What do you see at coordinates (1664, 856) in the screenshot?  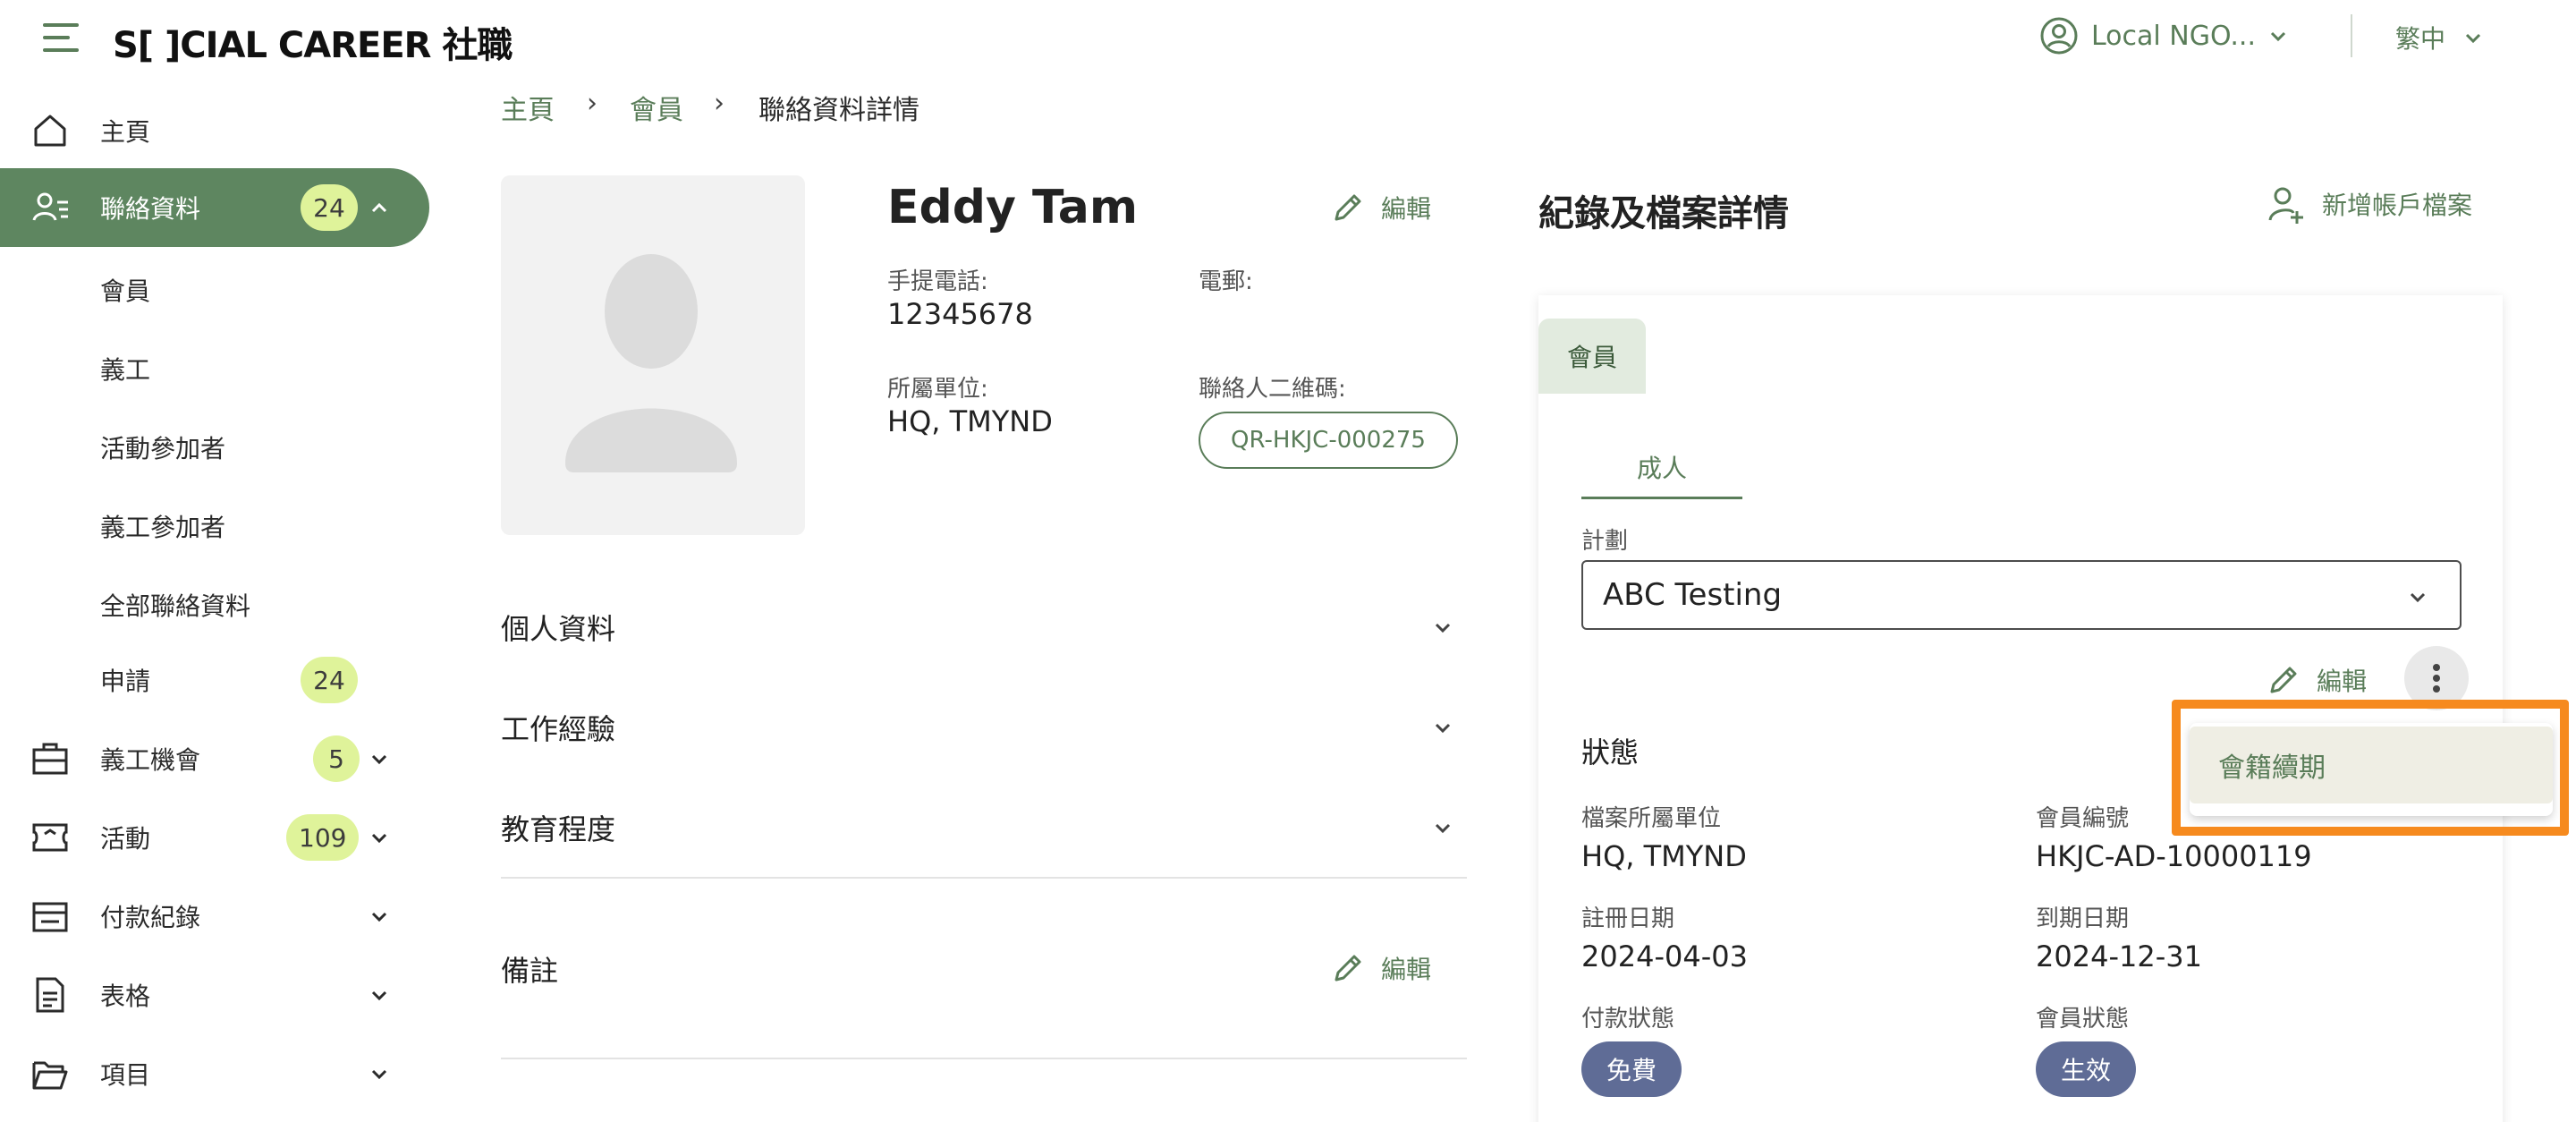 I see `profile-unit-value: HQ, TMYND` at bounding box center [1664, 856].